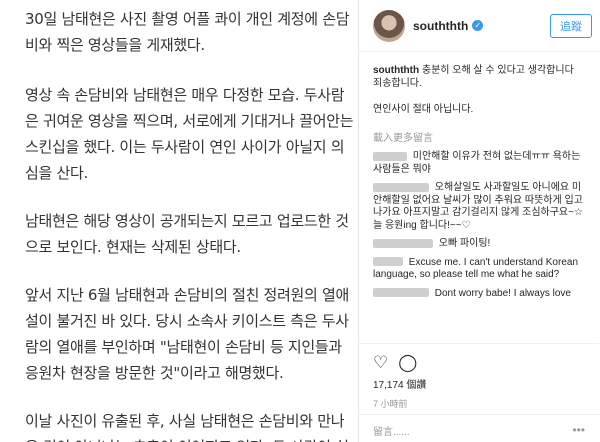 The height and width of the screenshot is (442, 600). I want to click on comment: 미안해할 이유가 전혀 없는데ㅠㅠ 욕하는 사람들은 뭐야, so click(479, 163).